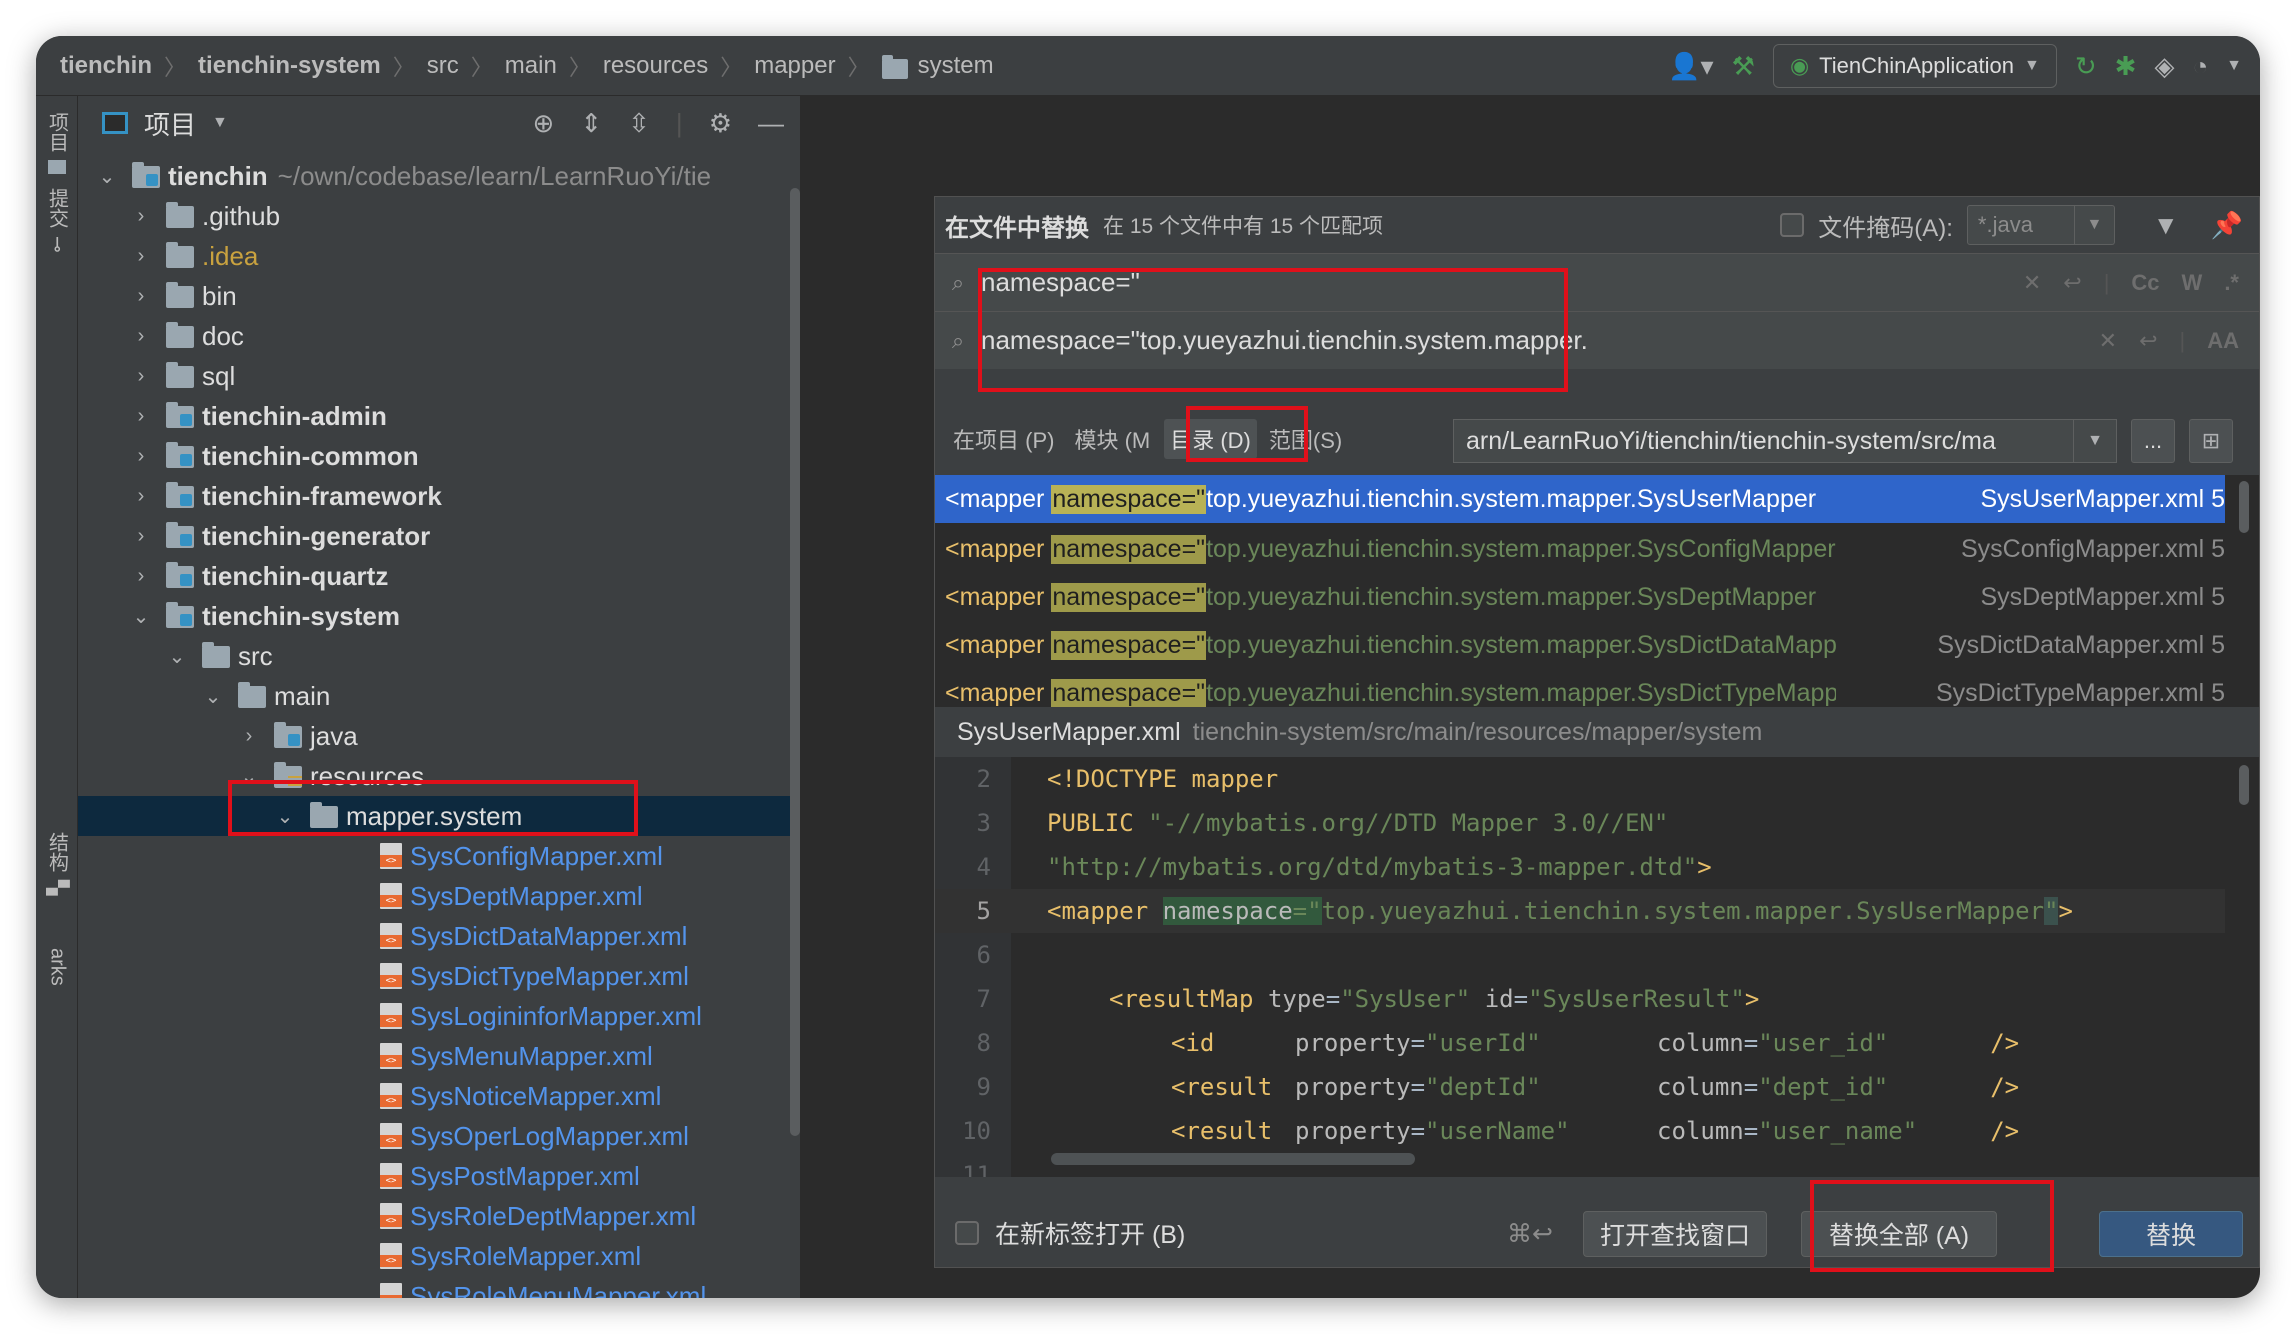 This screenshot has height=1334, width=2296. What do you see at coordinates (434, 376) in the screenshot?
I see `tree-item: › sql` at bounding box center [434, 376].